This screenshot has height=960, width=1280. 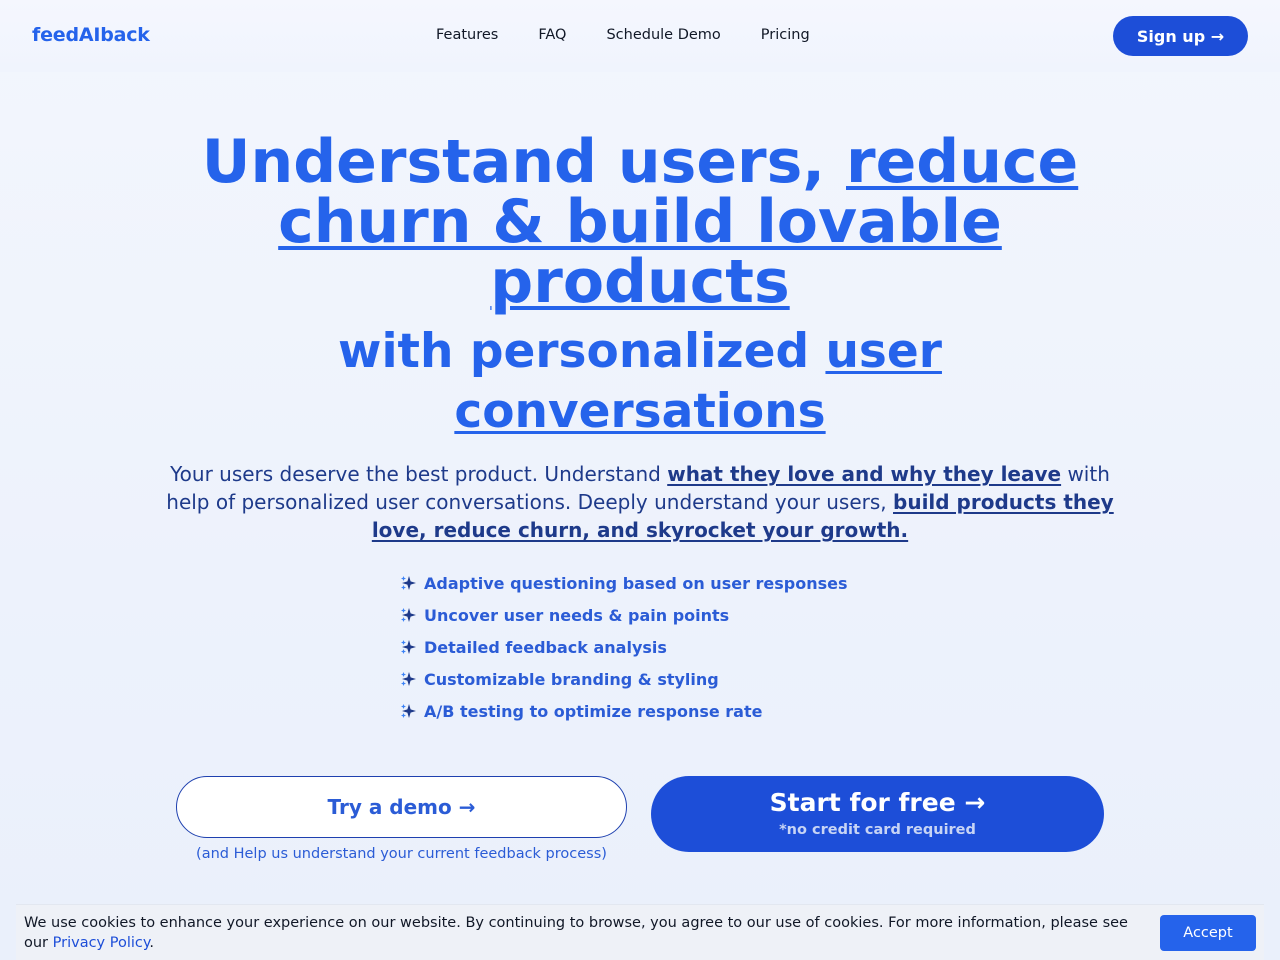 I want to click on desc-bold-1: what they love and why they leave, so click(x=864, y=474).